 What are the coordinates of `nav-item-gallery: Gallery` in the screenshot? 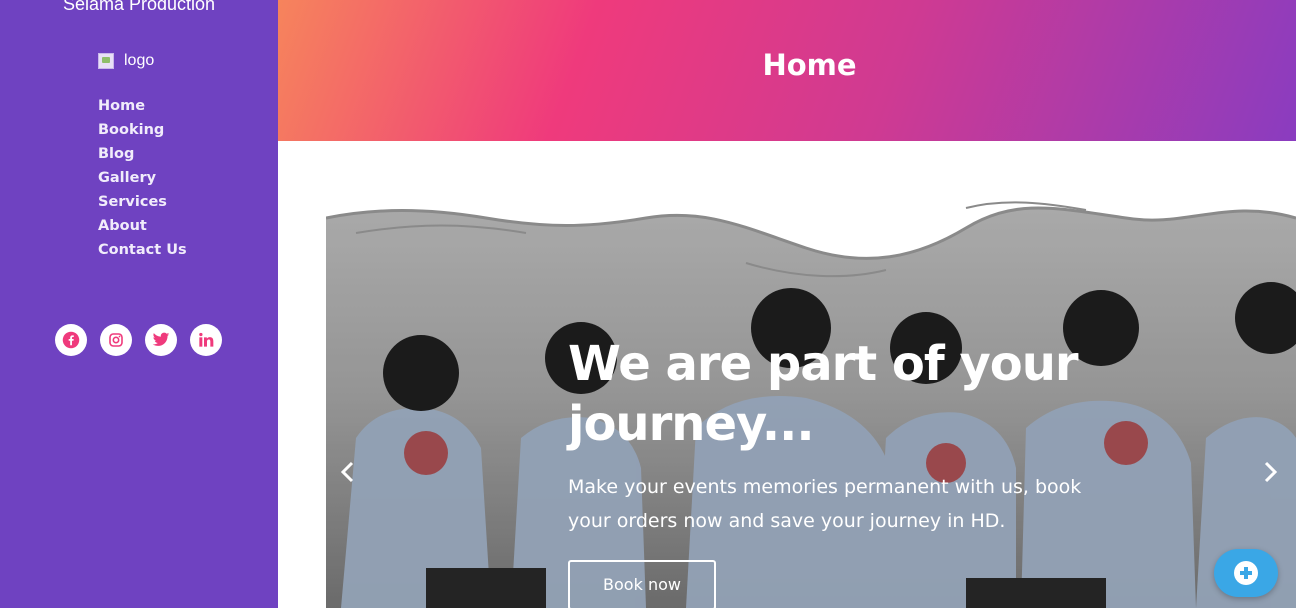 It's located at (142, 178).